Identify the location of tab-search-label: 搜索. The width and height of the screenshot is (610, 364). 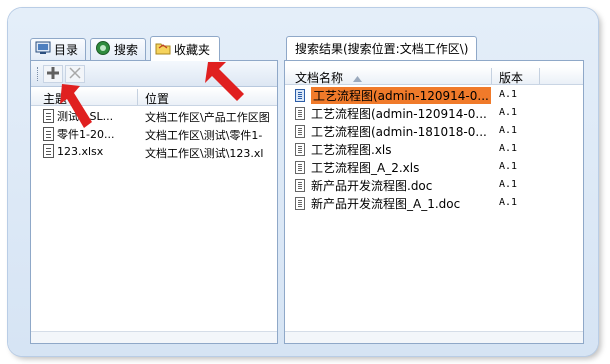
(126, 50).